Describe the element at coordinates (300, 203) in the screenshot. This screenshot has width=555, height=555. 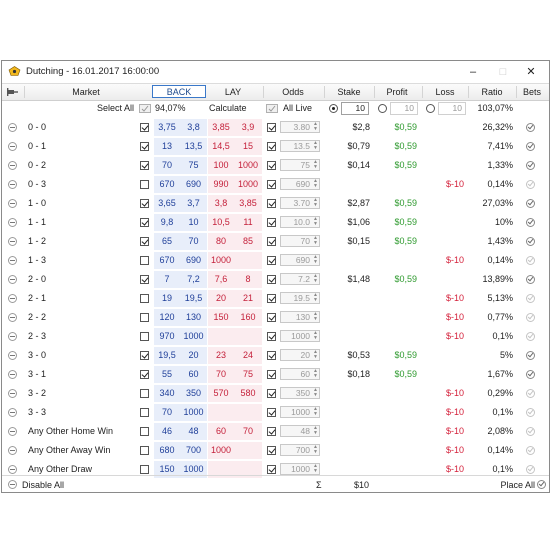
I see `odds-spinner: 3.70 ▲ ▼` at that location.